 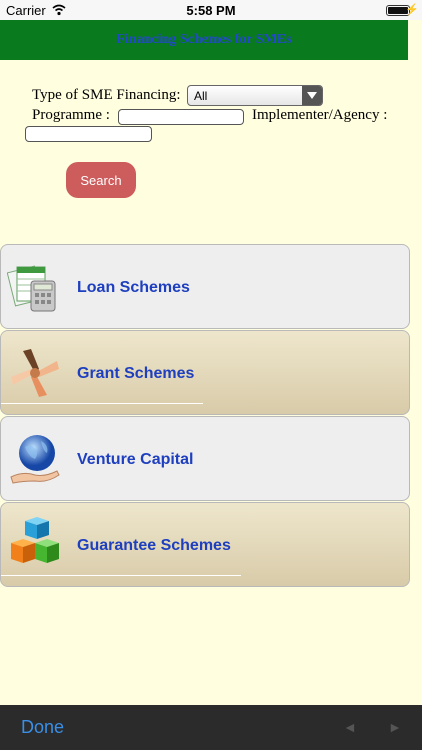 I want to click on implementer-input, so click(x=88, y=134).